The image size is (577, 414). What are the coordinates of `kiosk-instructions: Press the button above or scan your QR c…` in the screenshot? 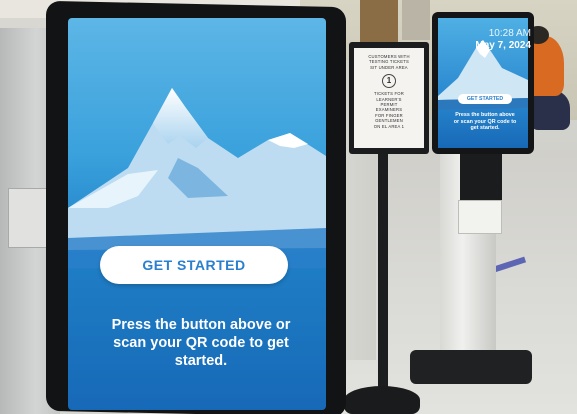 It's located at (201, 343).